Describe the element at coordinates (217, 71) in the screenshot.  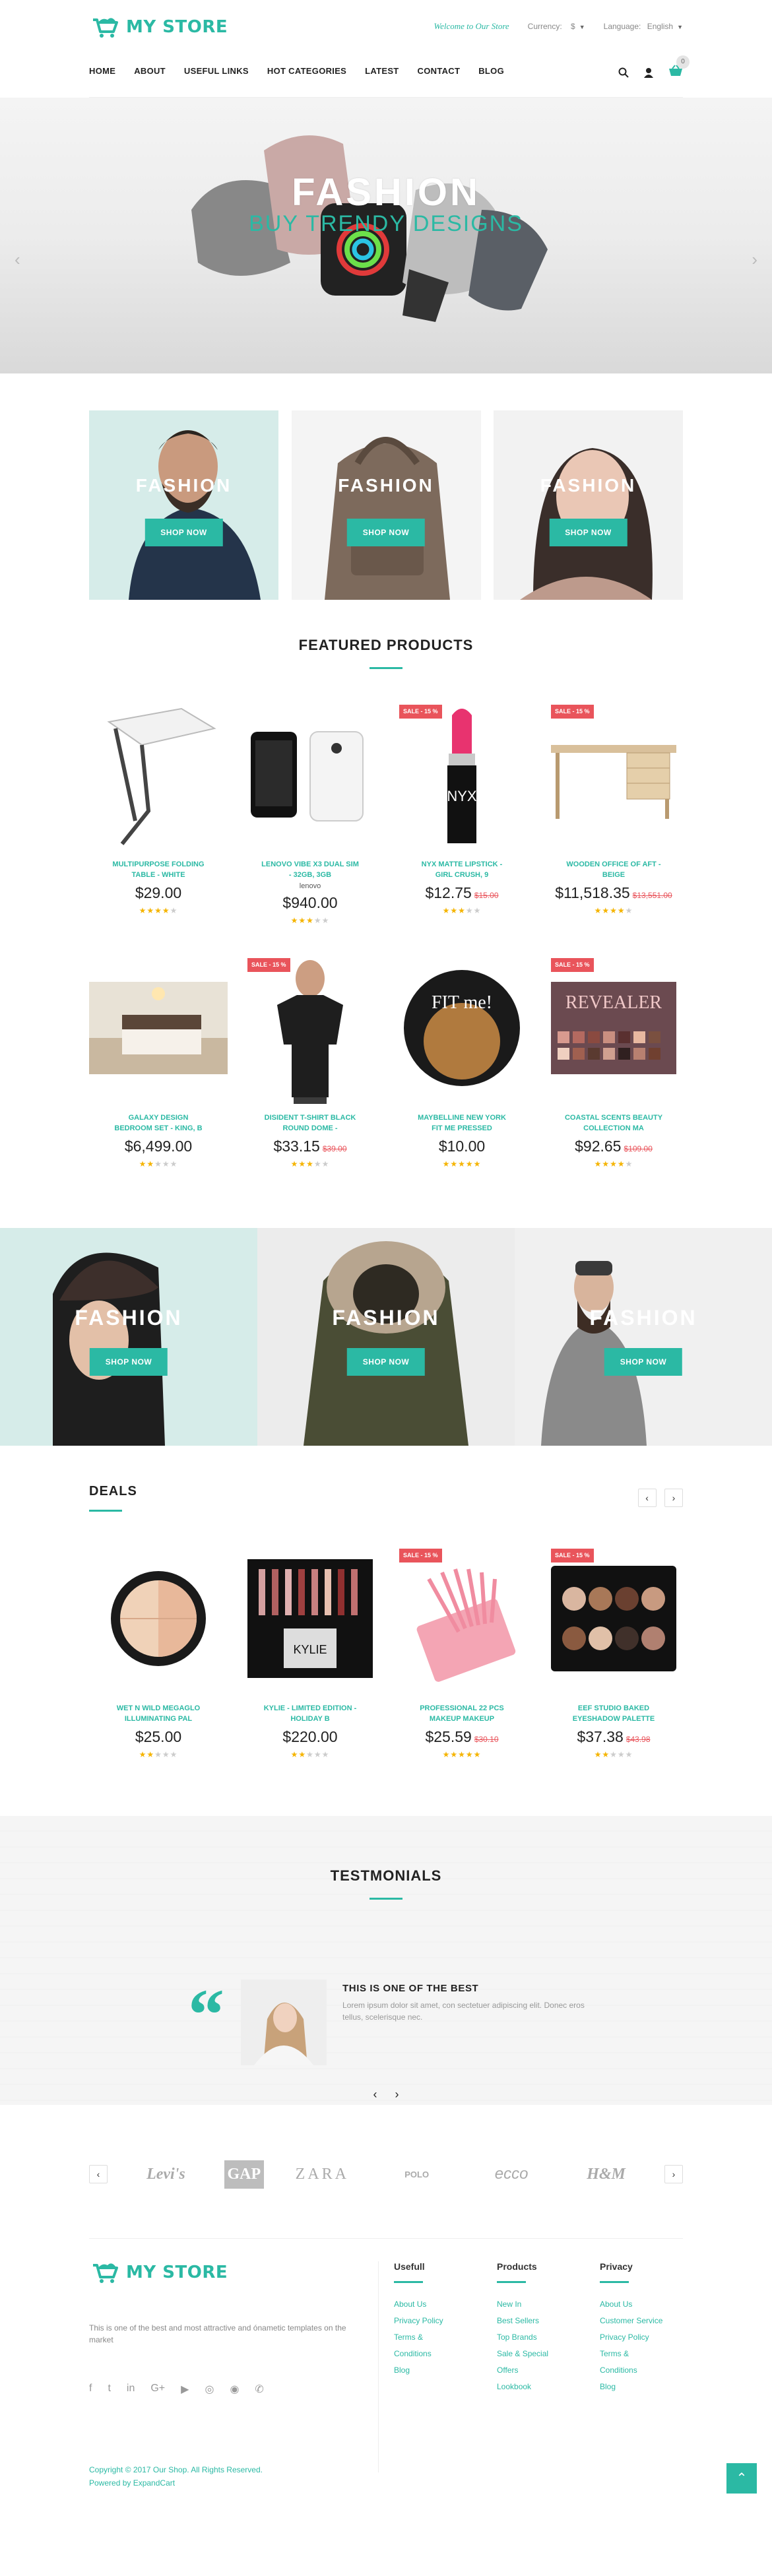
I see `nav-item-useful-links: USEFUL LINKS` at that location.